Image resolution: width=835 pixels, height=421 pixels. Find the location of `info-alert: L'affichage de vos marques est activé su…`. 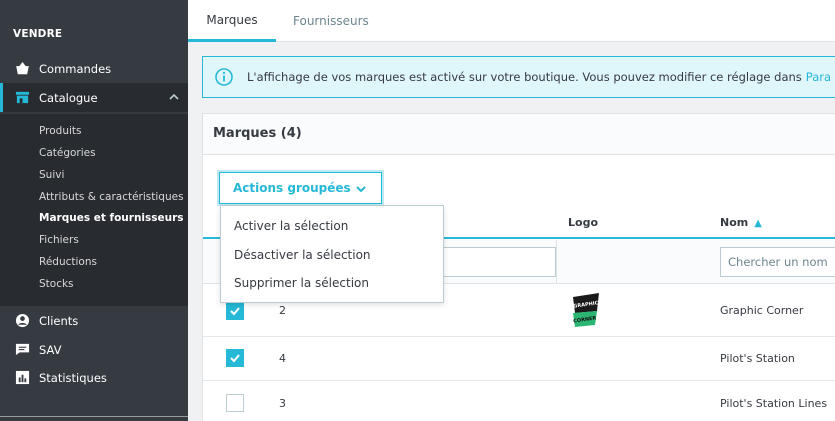

info-alert: L'affichage de vos marques est activé su… is located at coordinates (518, 77).